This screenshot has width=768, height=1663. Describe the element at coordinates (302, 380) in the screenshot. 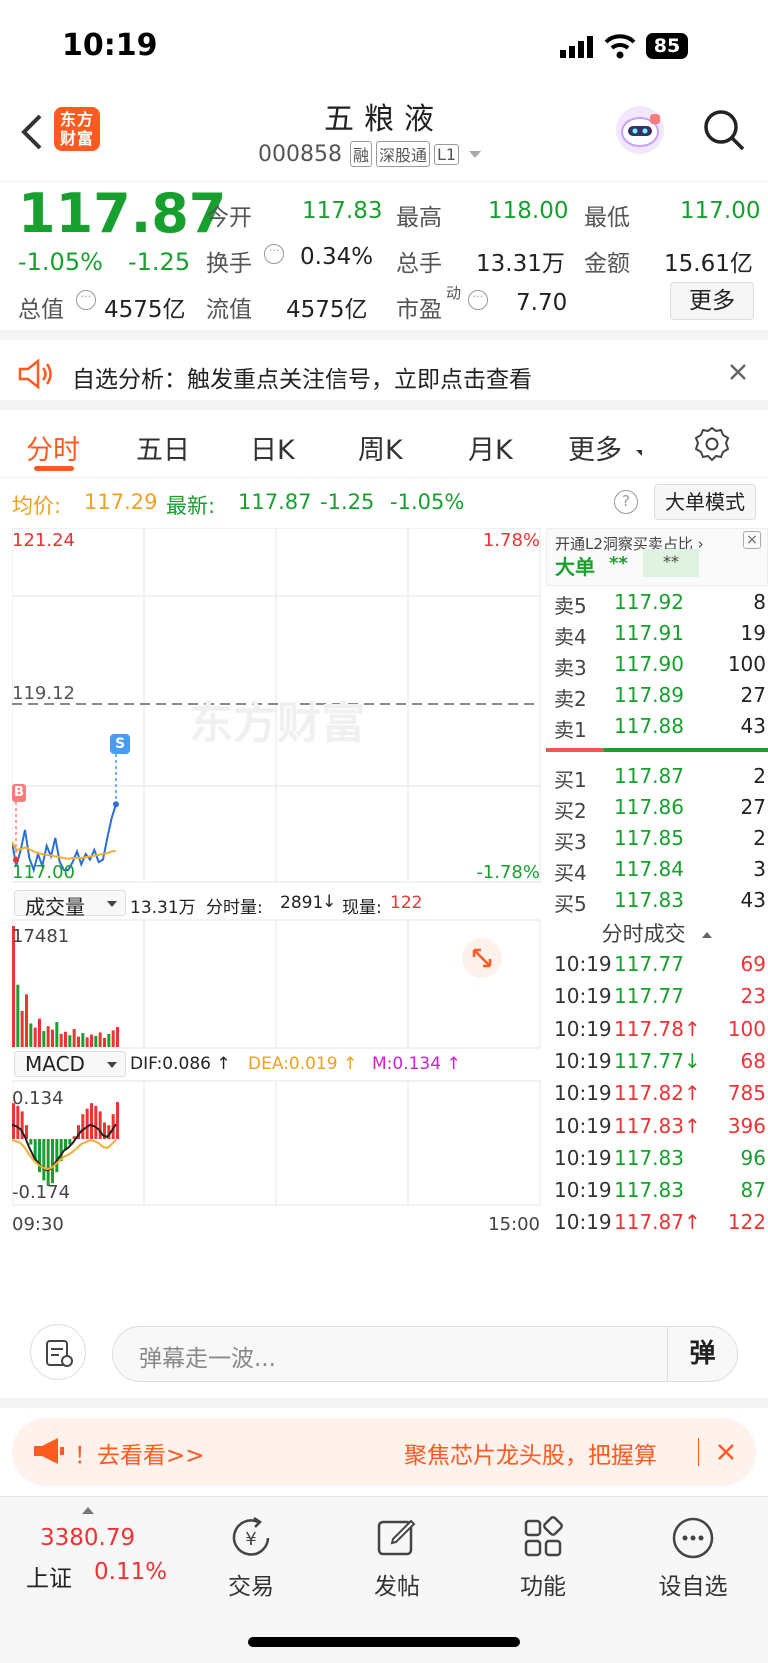

I see `banner-text: 自选分析：触发重点关注信号，立即点击查看` at that location.